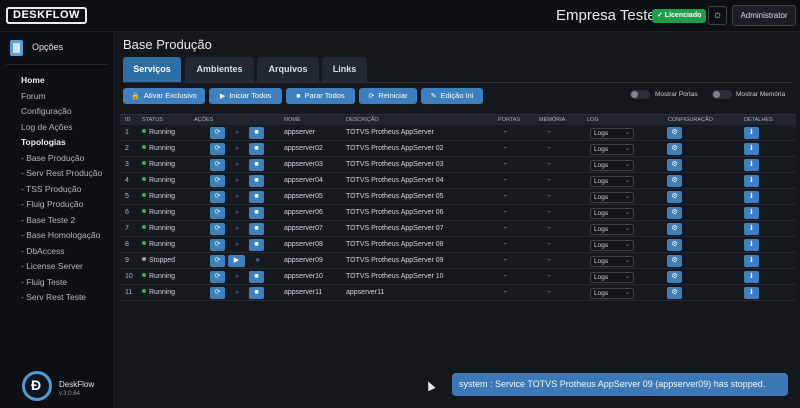 This screenshot has width=800, height=408. I want to click on app-logo: DESKFLOW, so click(46, 15).